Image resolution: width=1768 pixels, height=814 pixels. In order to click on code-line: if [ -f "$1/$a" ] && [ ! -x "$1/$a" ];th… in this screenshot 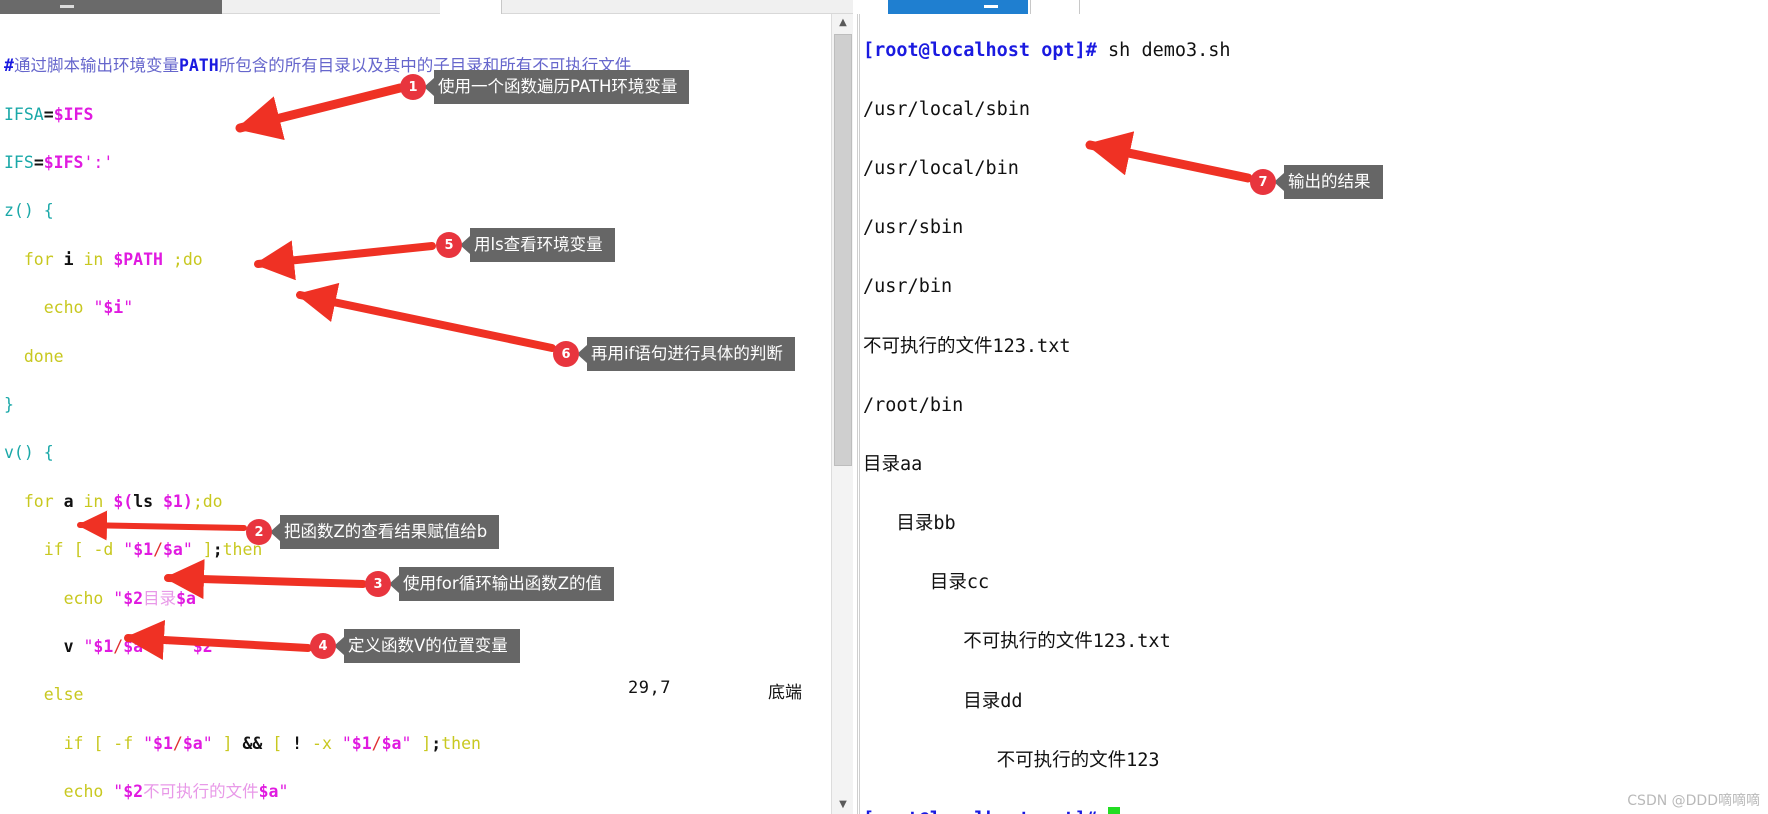, I will do `click(272, 743)`.